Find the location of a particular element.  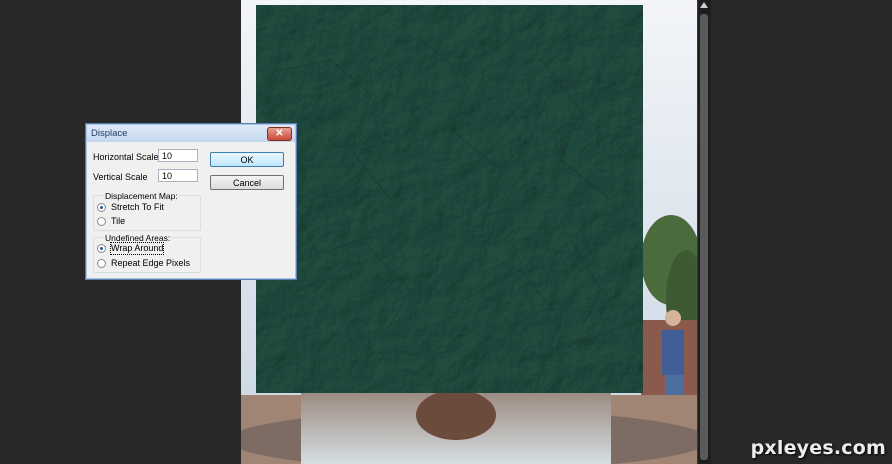

radio-label: Wrap Around is located at coordinates (137, 248).